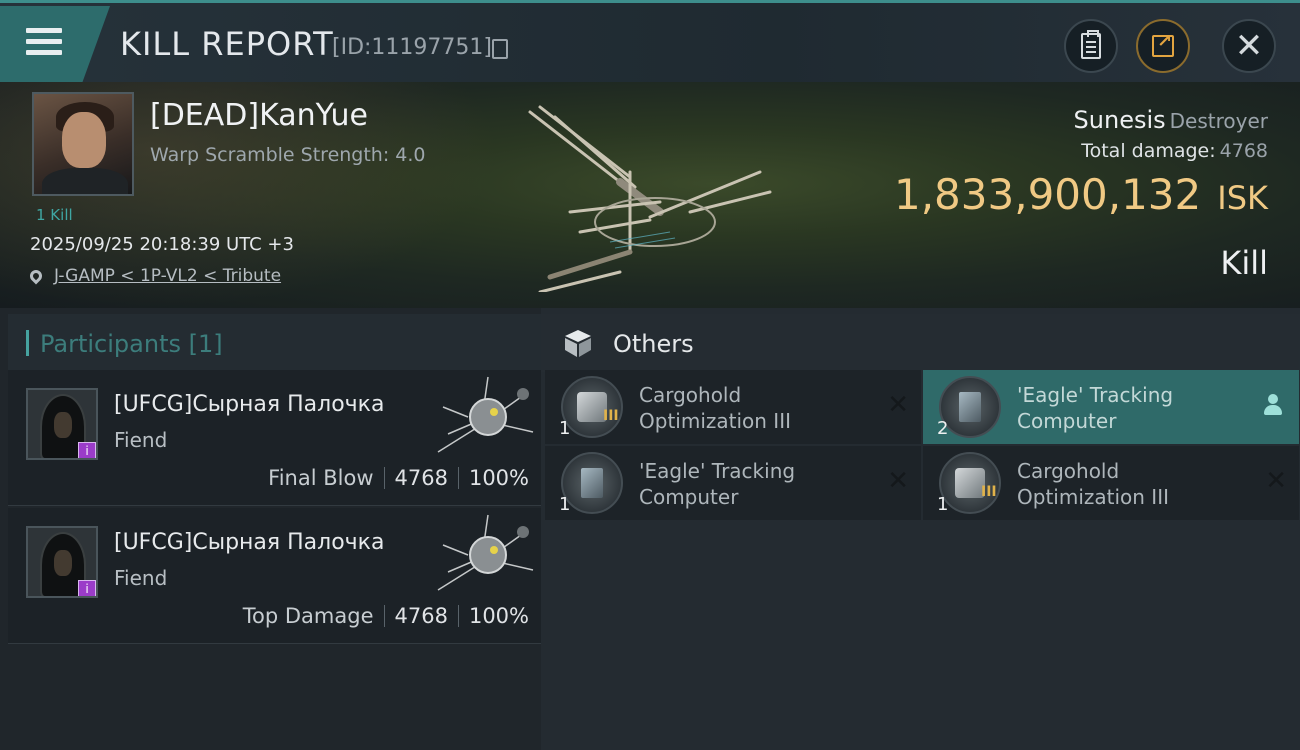 The width and height of the screenshot is (1300, 750). Describe the element at coordinates (500, 49) in the screenshot. I see `copy-icon` at that location.